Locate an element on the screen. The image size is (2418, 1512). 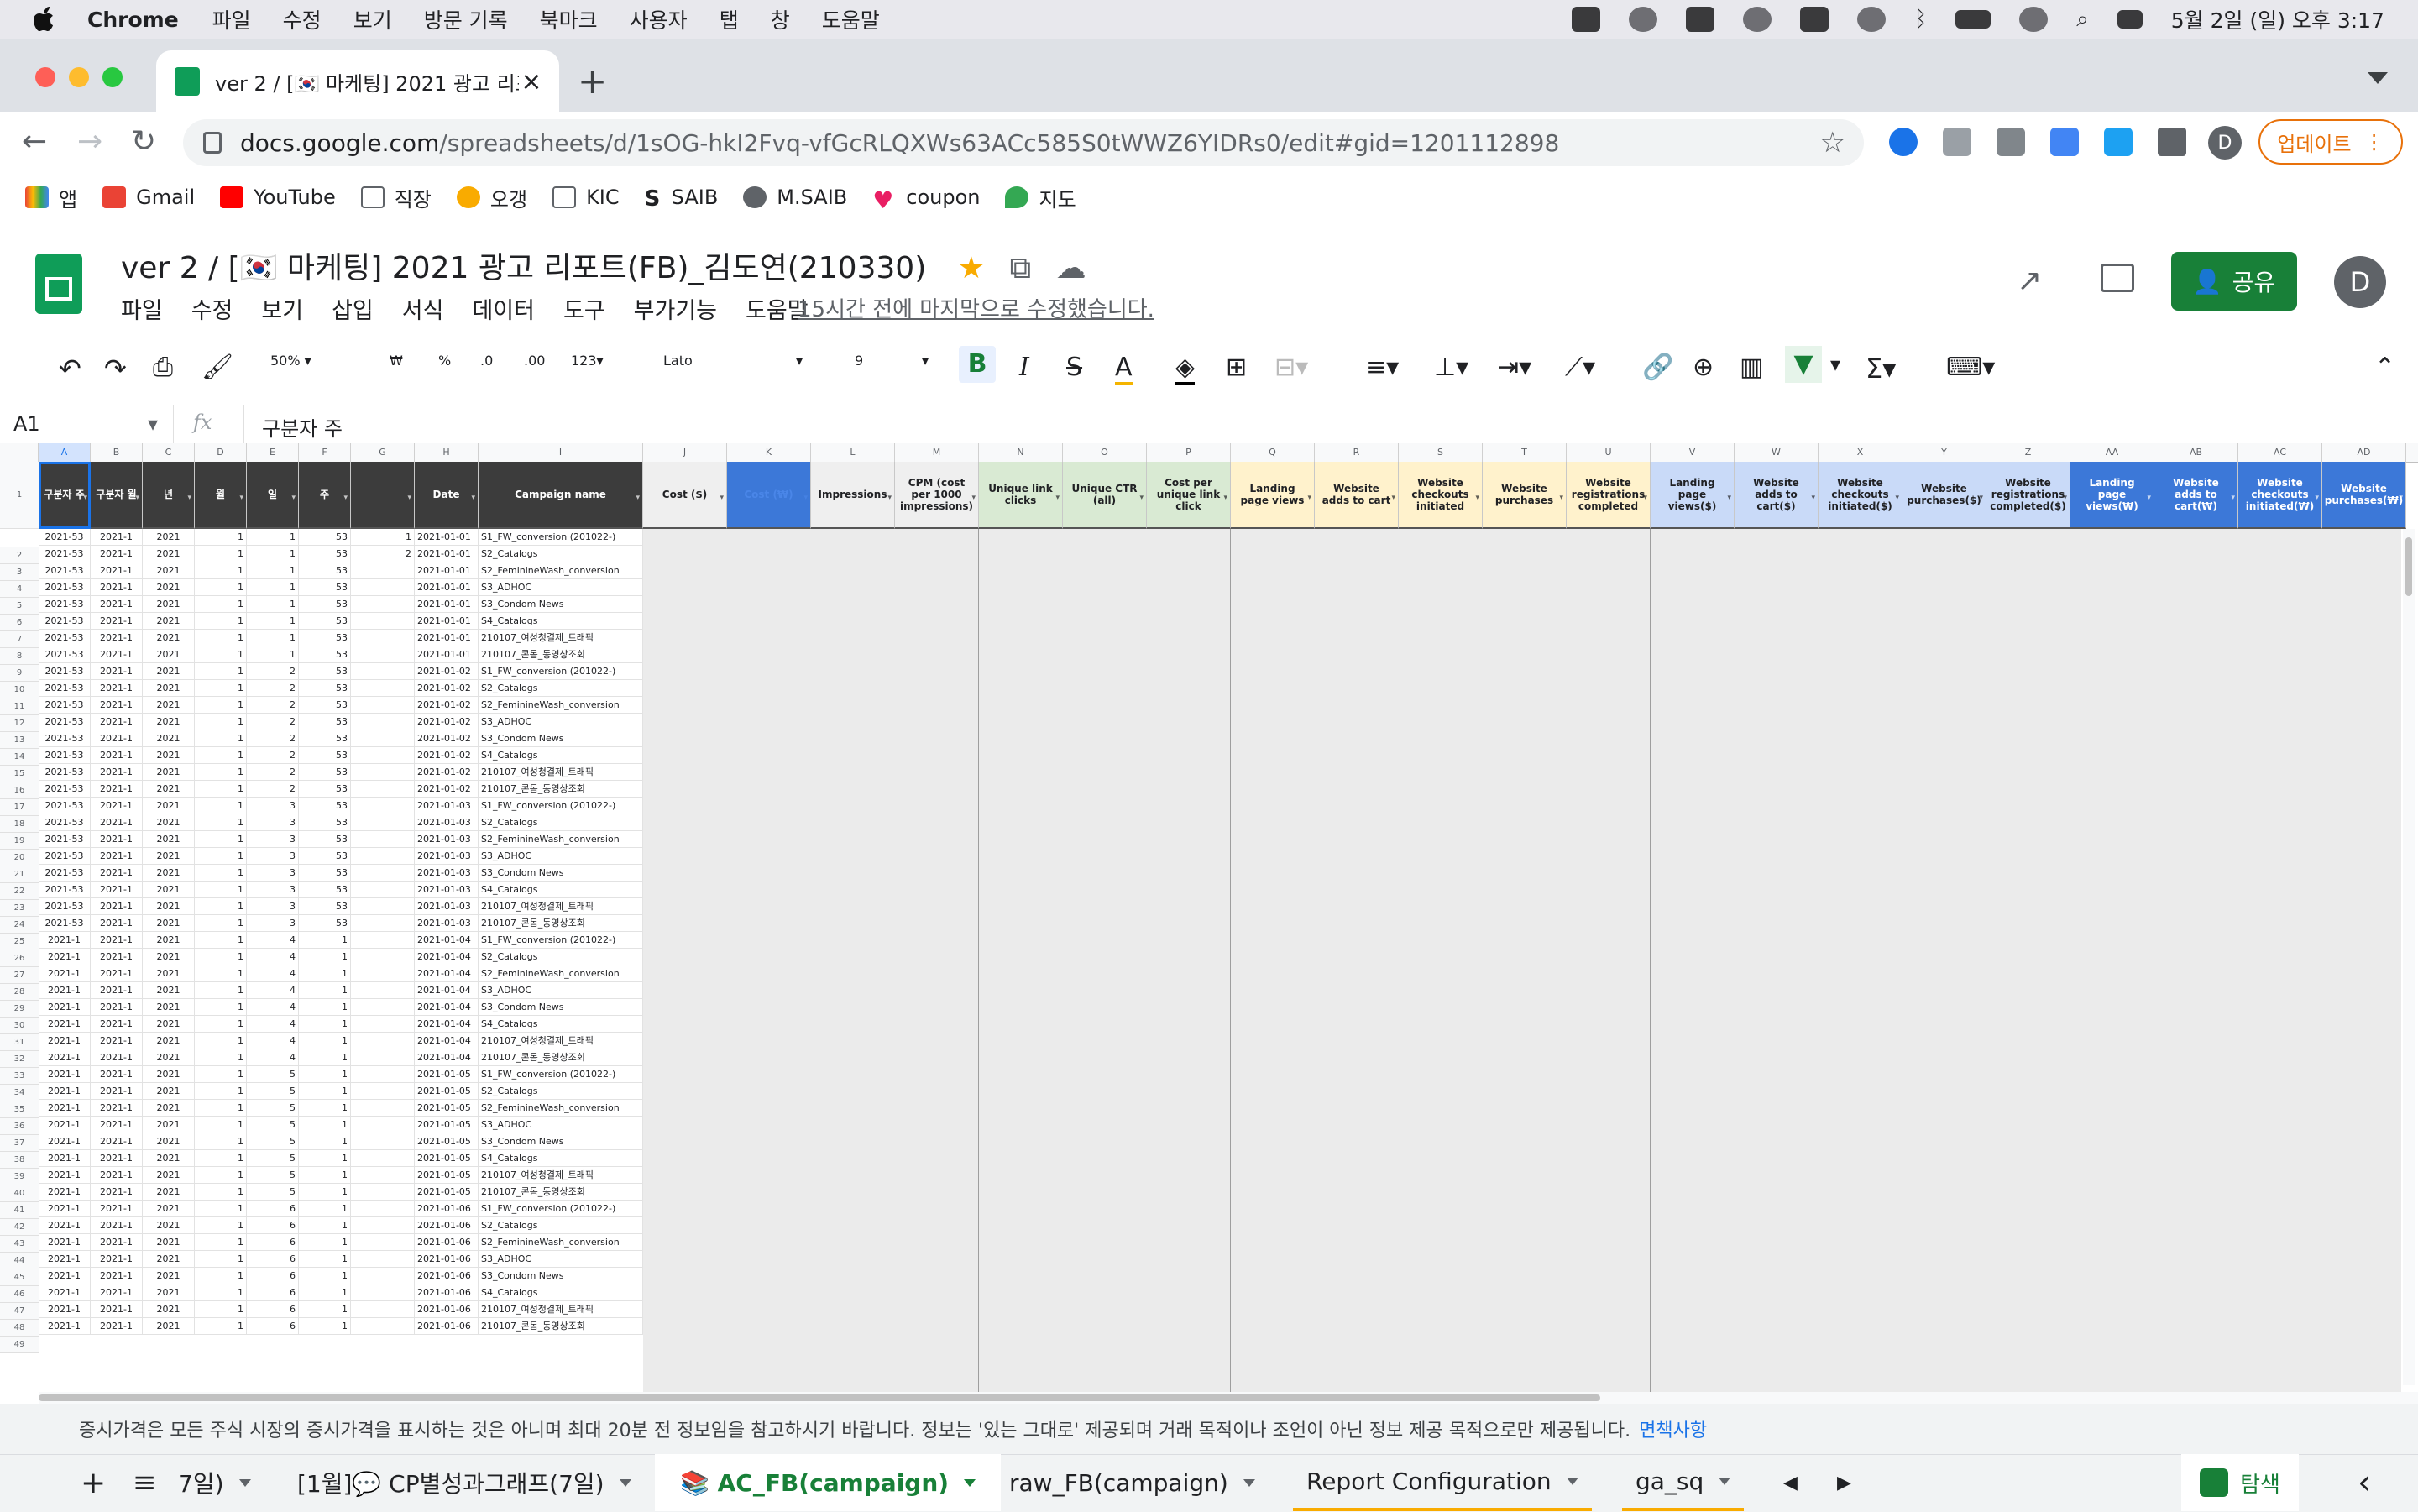
table-cell: 2021-01-05 is located at coordinates (447, 1175).